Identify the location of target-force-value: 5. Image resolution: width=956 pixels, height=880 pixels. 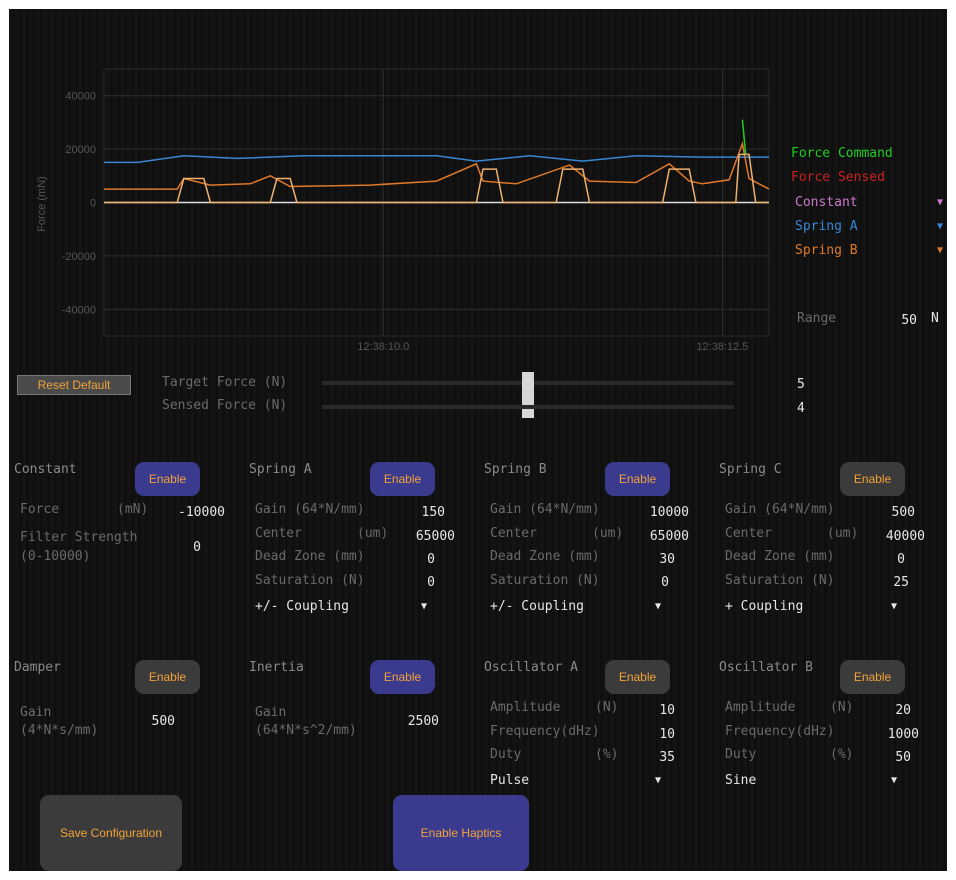
(801, 384).